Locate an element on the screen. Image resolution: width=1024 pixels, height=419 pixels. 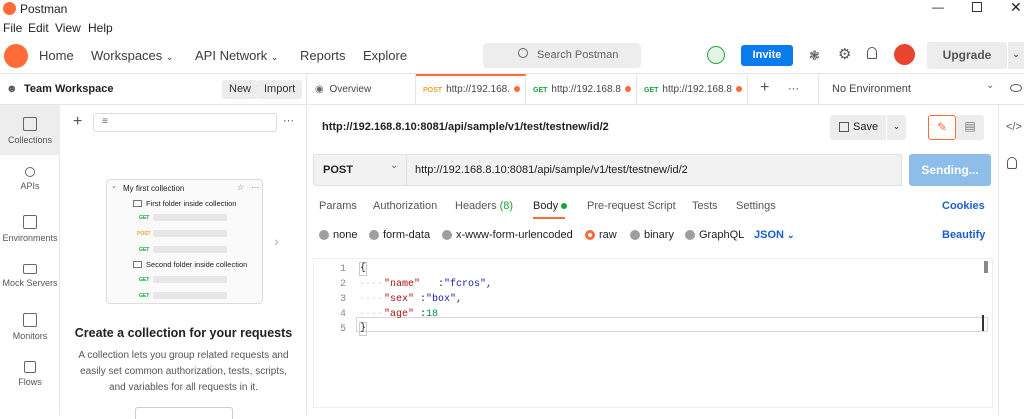
nav-explore: Explore is located at coordinates (385, 55).